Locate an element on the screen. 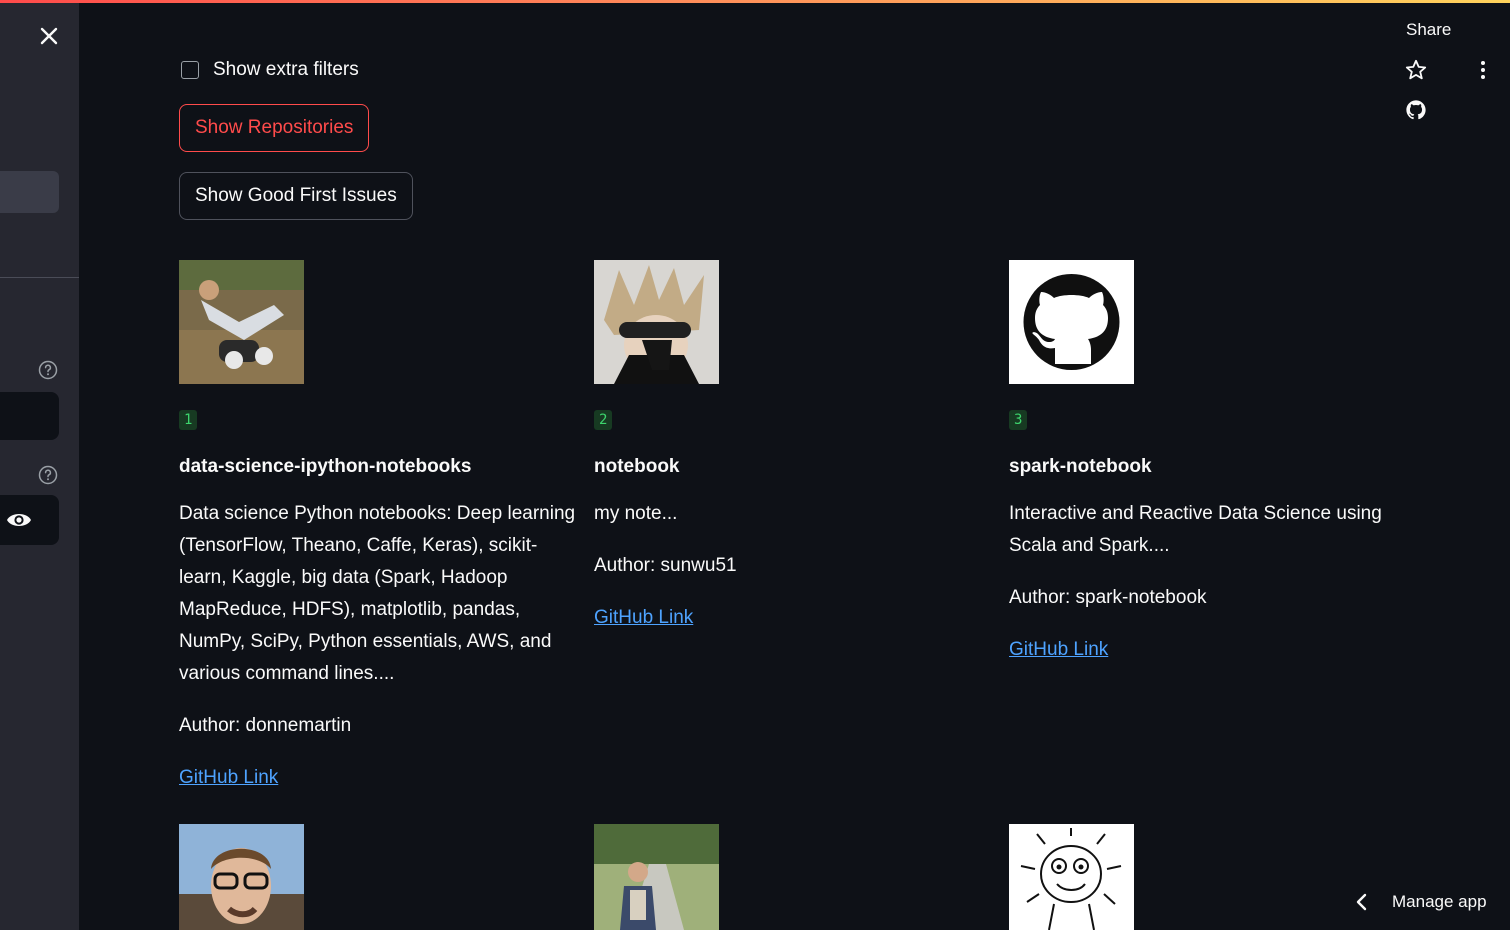 This screenshot has width=1510, height=930. repo-name: notebook is located at coordinates (637, 466).